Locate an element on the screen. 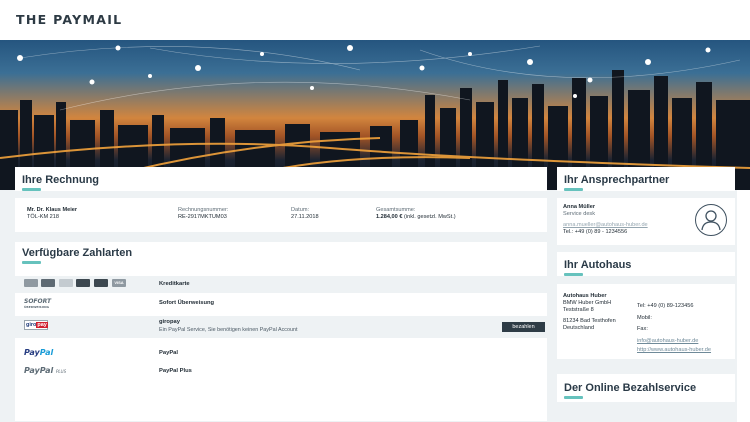 This screenshot has height=422, width=750. visa-icon: VISA is located at coordinates (119, 283).